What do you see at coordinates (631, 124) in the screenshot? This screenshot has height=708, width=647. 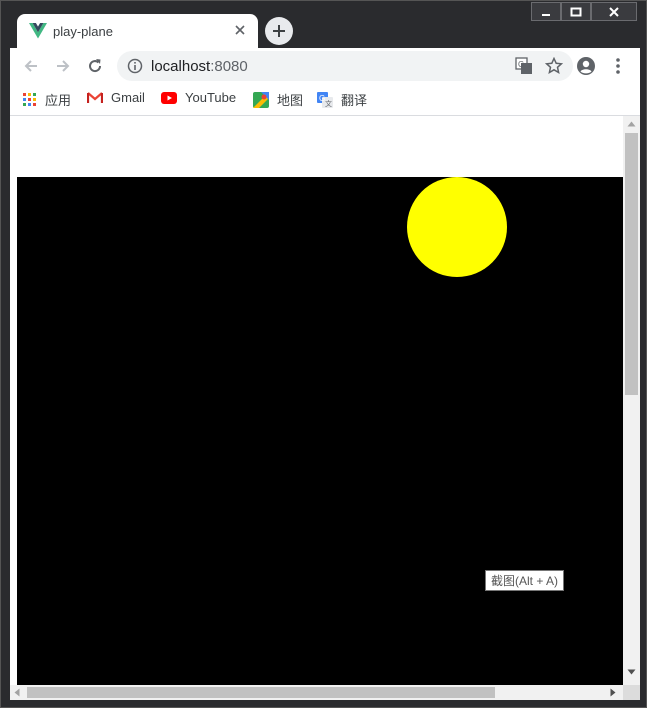 I see `scroll-up-arrow-icon` at bounding box center [631, 124].